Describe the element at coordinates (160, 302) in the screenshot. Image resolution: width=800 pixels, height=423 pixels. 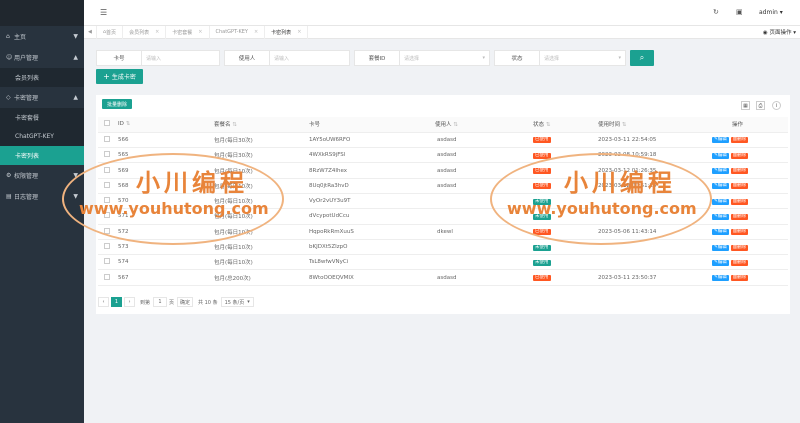
I see `goto-page-input: 1` at that location.